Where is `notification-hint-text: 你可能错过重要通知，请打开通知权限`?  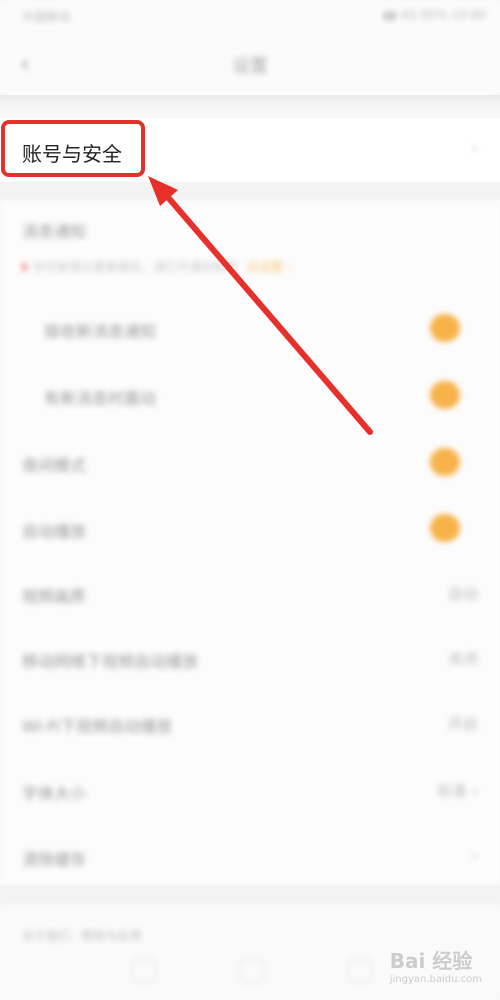
notification-hint-text: 你可能错过重要通知，请打开通知权限 is located at coordinates (135, 267).